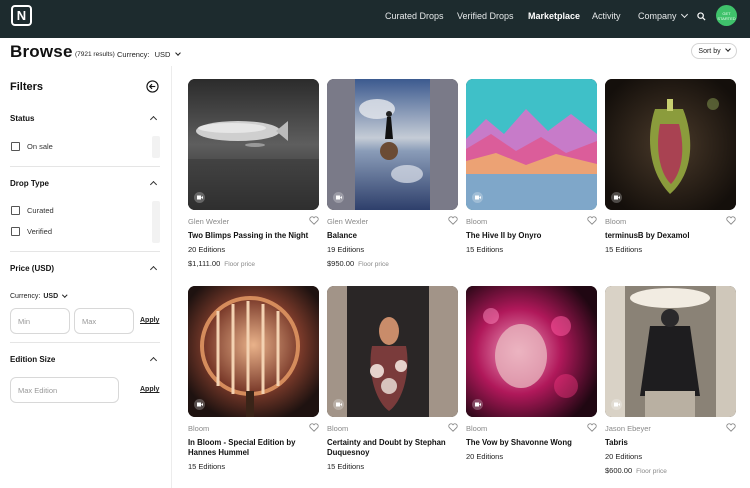 The width and height of the screenshot is (750, 488). What do you see at coordinates (709, 51) in the screenshot?
I see `sort-label: Sort by` at bounding box center [709, 51].